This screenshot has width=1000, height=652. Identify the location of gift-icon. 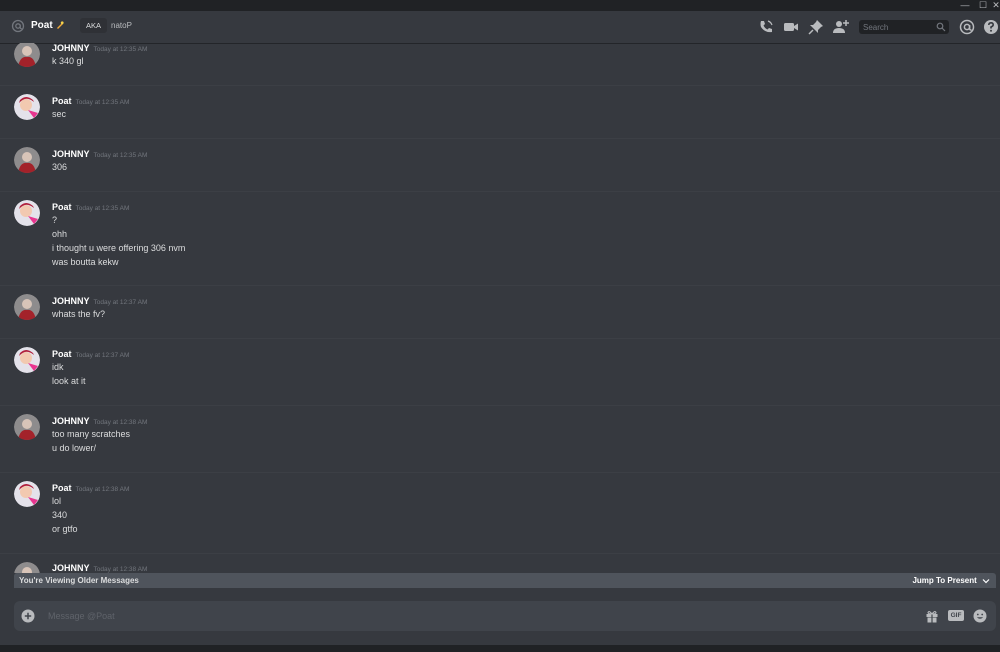
(932, 616).